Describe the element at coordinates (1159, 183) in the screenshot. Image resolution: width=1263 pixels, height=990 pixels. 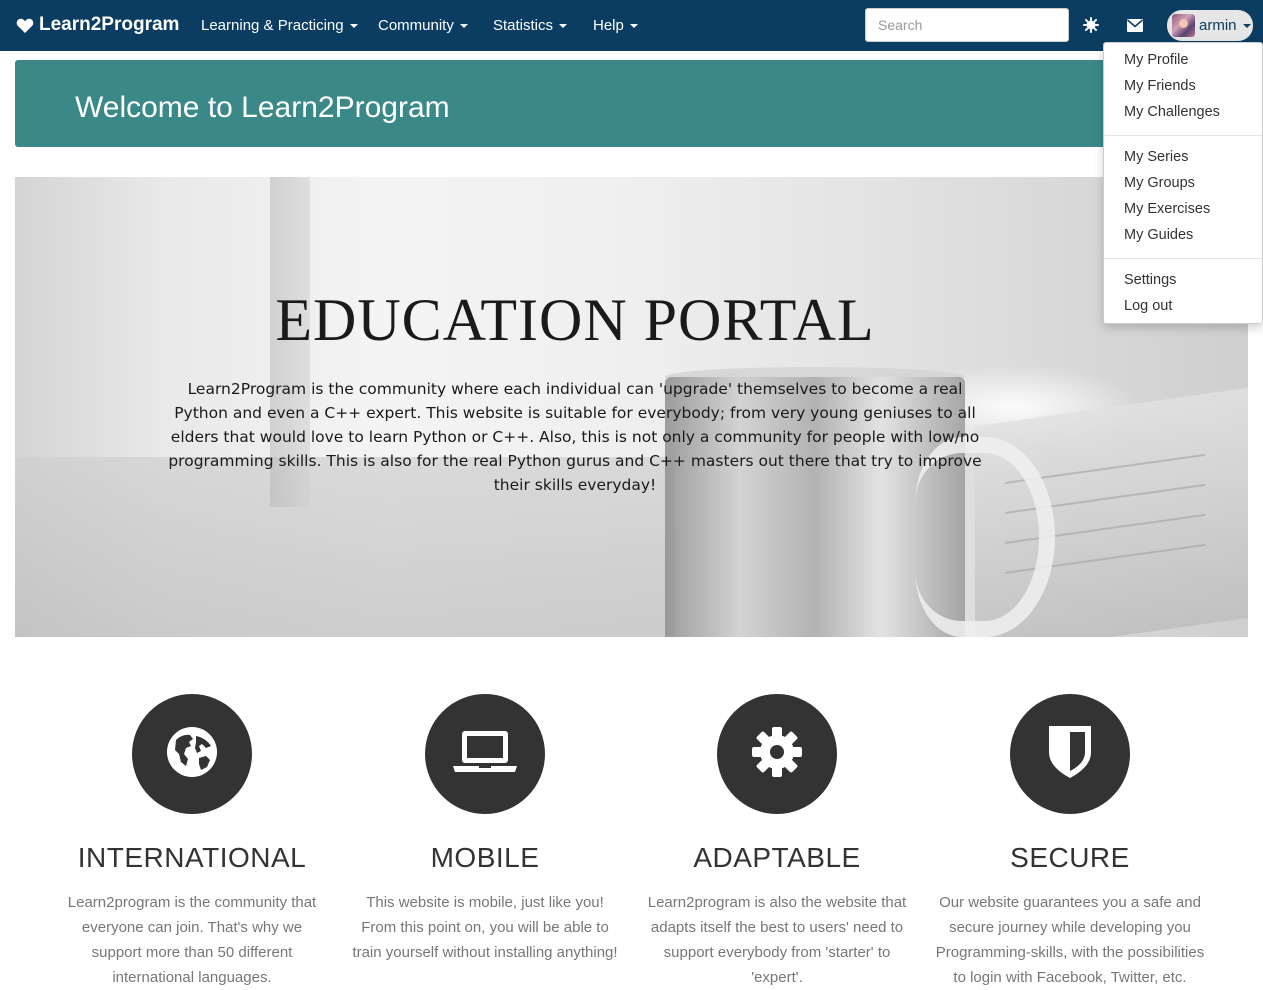
I see `menu-item-my-groups: My Groups` at that location.